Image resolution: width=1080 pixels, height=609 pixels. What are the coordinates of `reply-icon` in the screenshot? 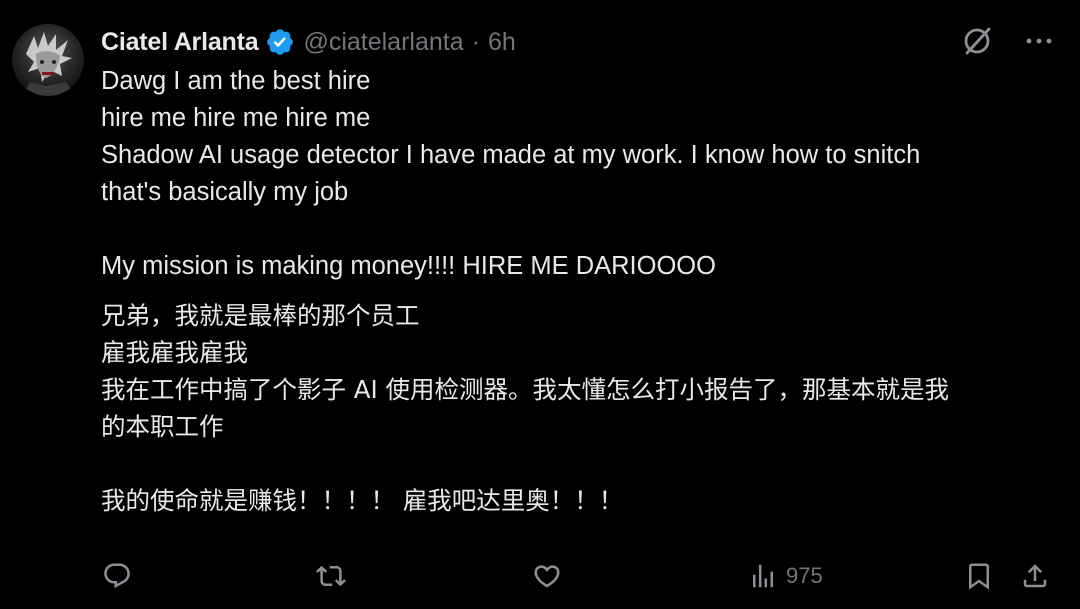 It's located at (117, 576).